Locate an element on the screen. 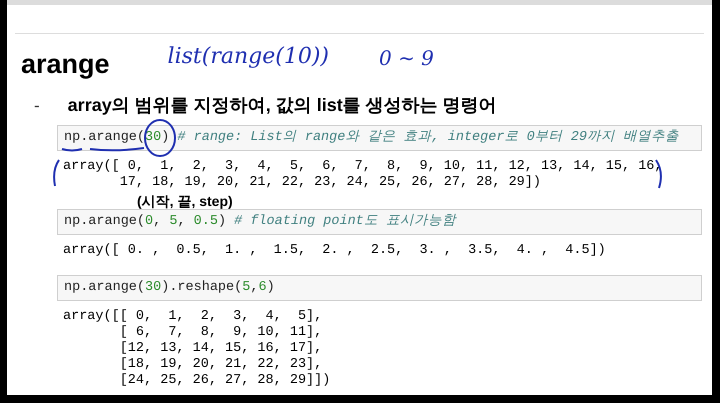 This screenshot has height=403, width=720. code-output-line: 17, 18, 19, 20, 21, 22, 23, 24, 25, 26, 27, 28, 29]) is located at coordinates (329, 183).